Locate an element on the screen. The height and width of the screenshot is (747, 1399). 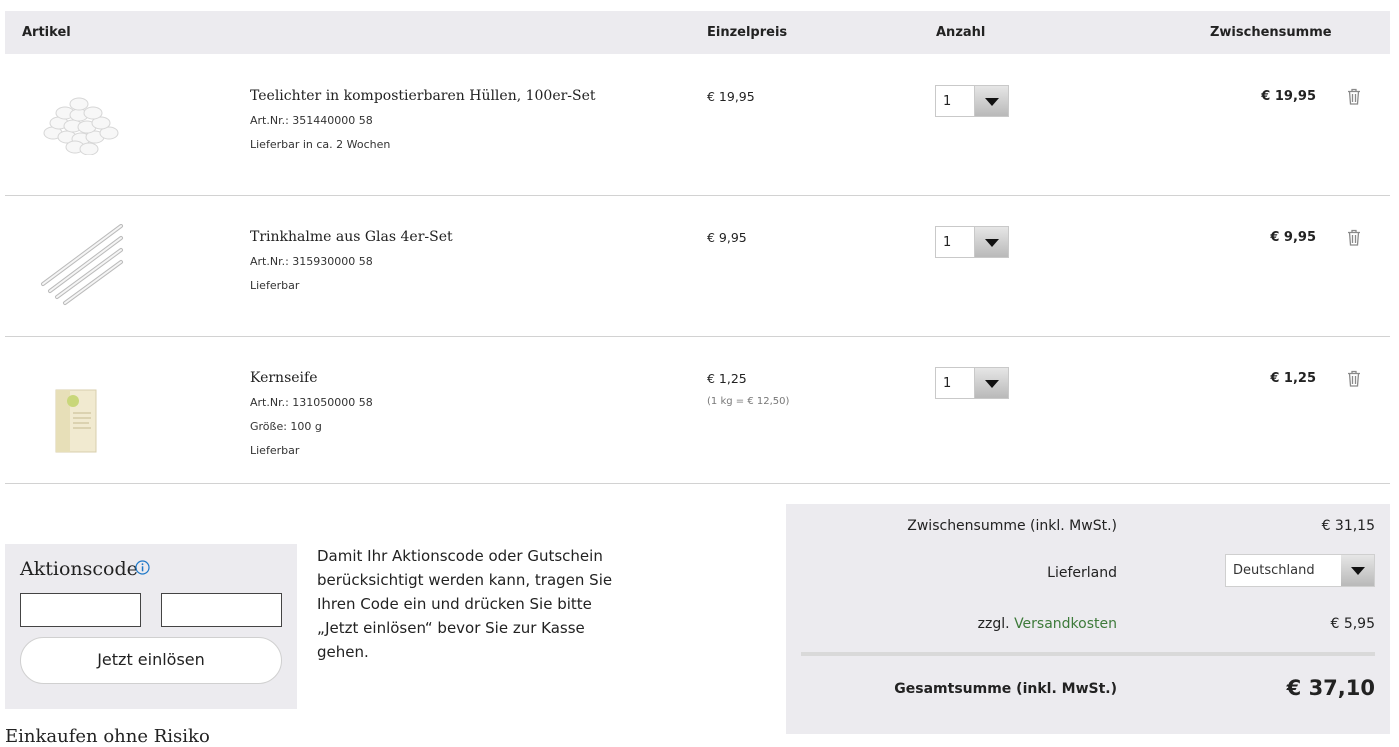
product-name: Kernseife is located at coordinates (284, 378).